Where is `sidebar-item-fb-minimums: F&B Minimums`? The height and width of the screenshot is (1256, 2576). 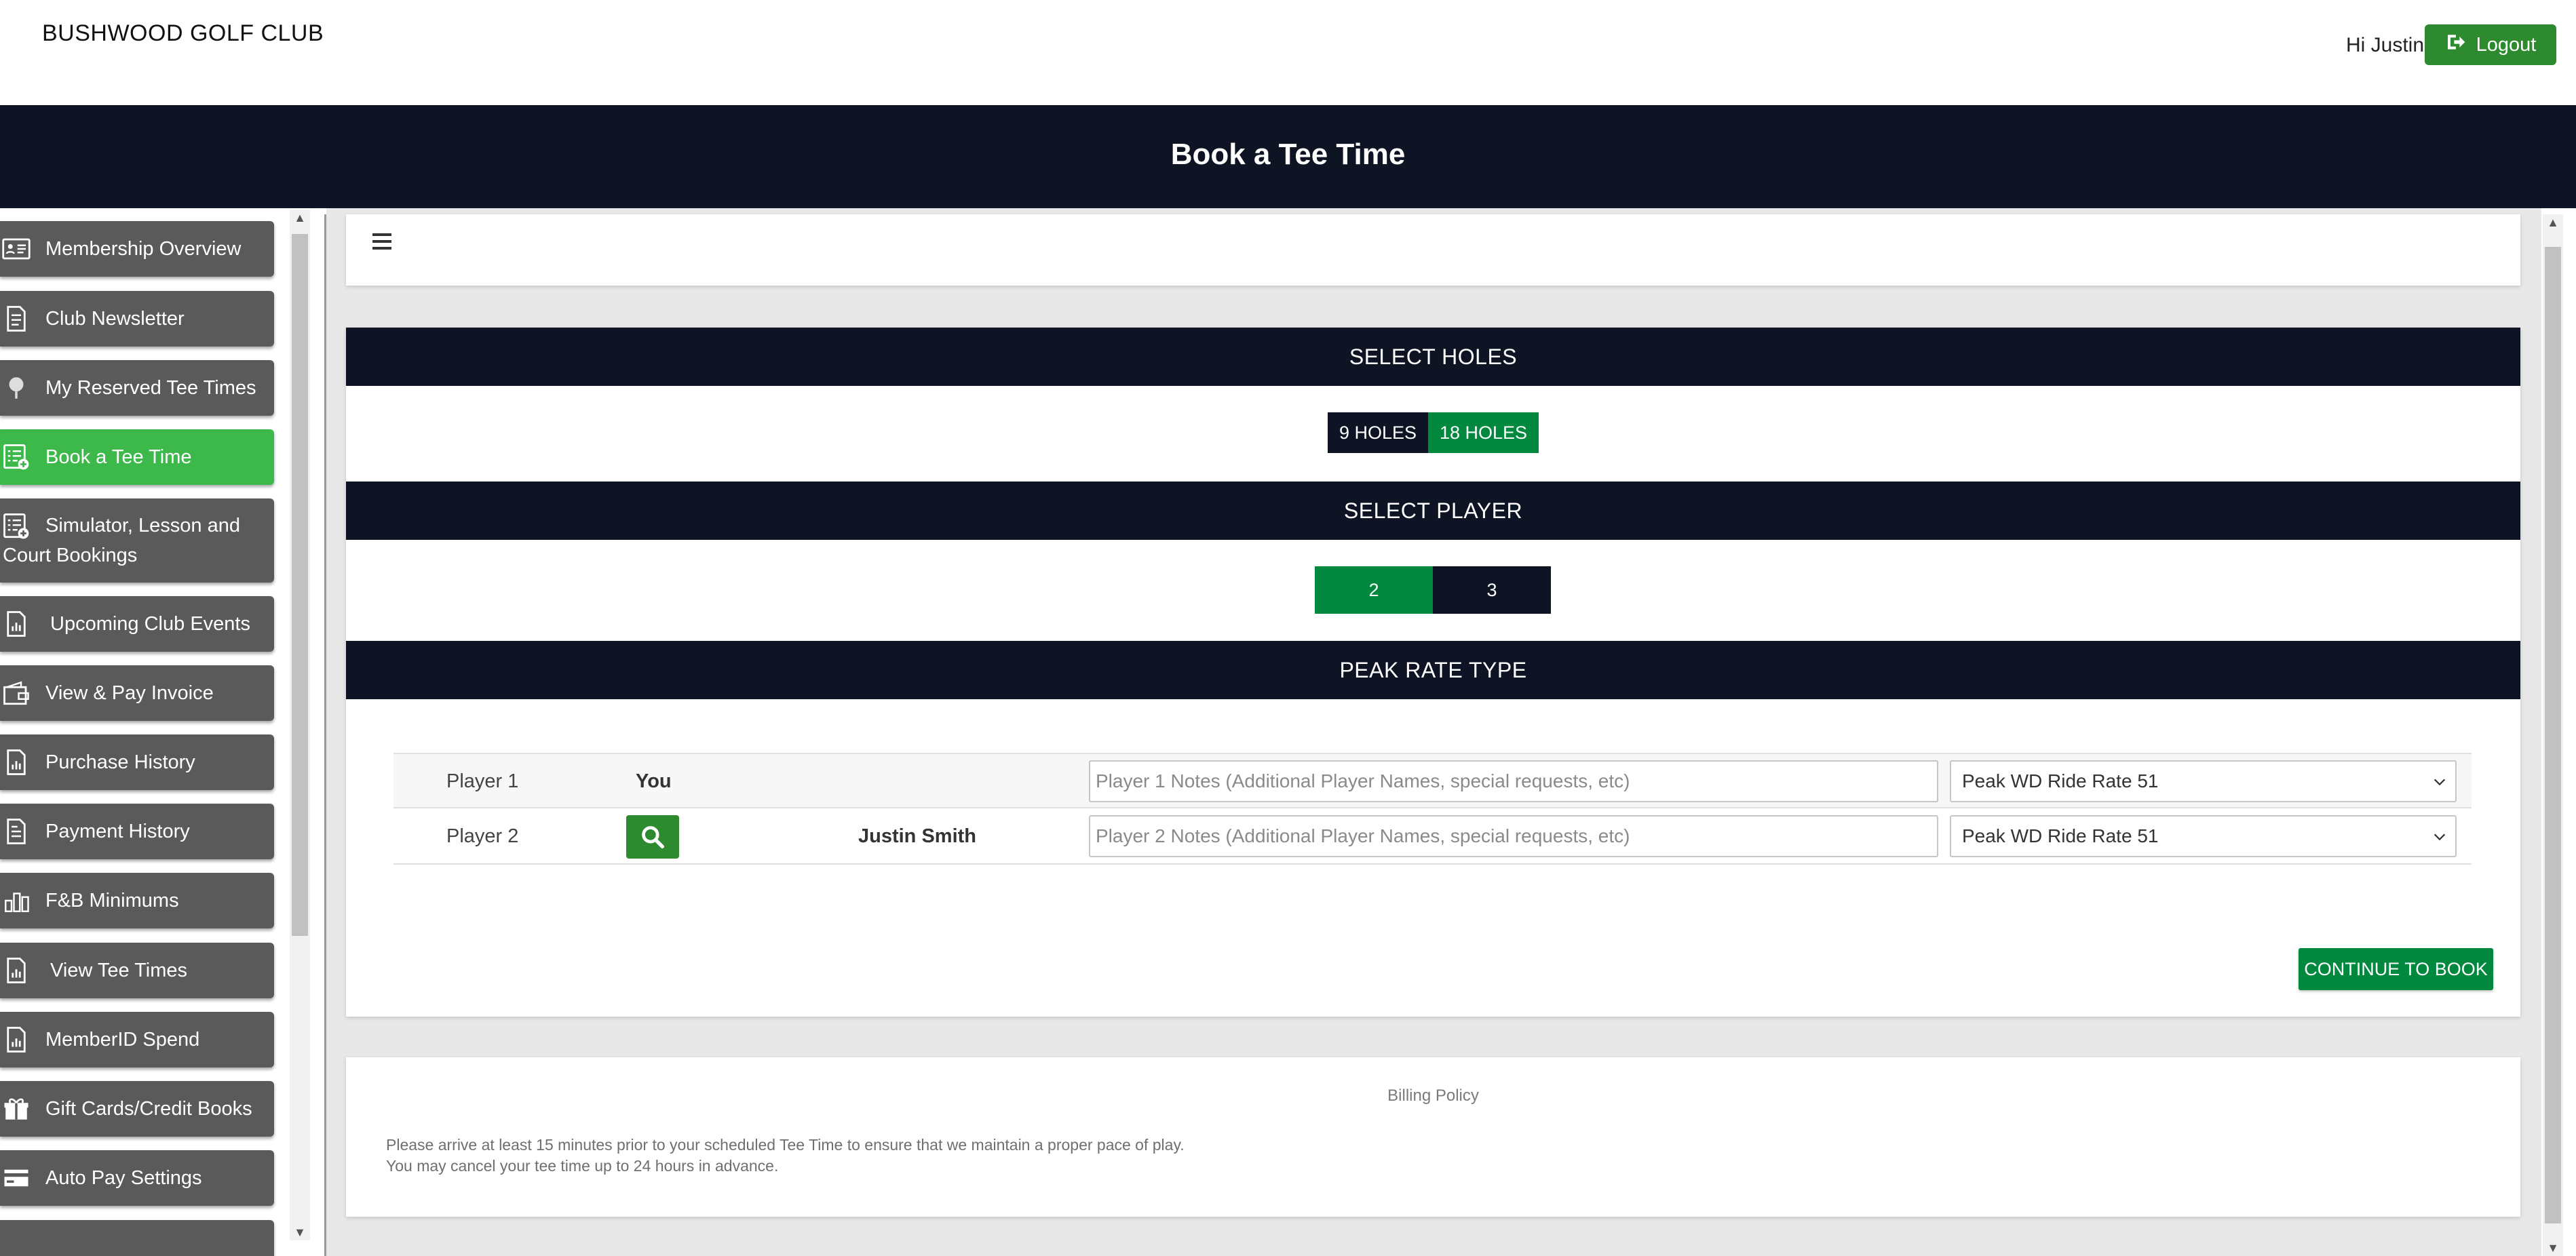
sidebar-item-fb-minimums: F&B Minimums is located at coordinates (137, 900).